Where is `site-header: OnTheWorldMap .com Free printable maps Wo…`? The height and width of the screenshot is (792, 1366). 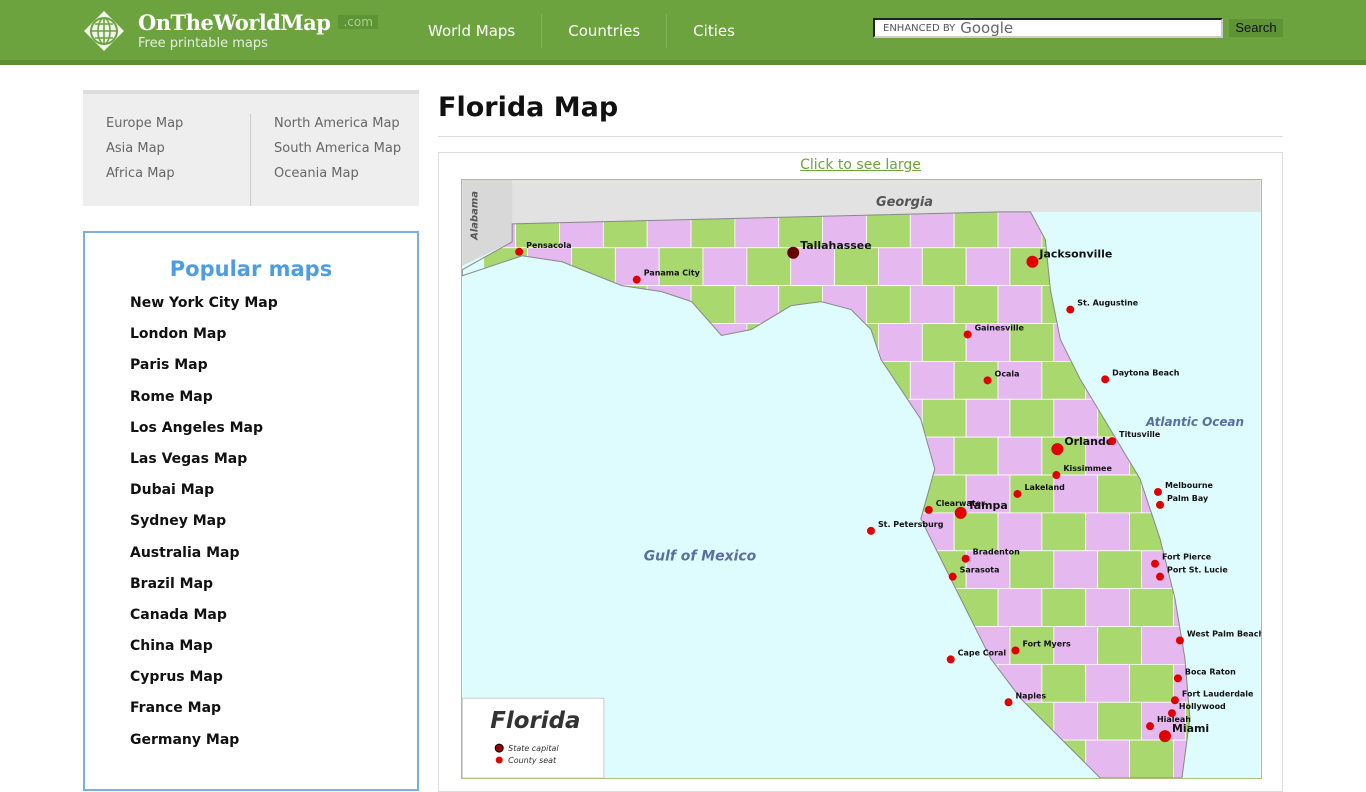 site-header: OnTheWorldMap .com Free printable maps Wo… is located at coordinates (683, 32).